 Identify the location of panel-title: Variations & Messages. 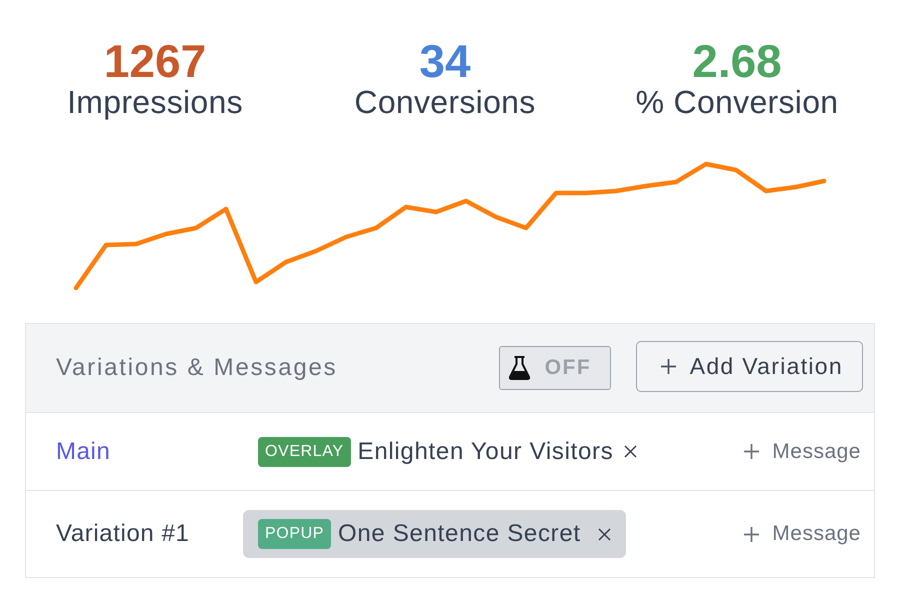
(197, 368).